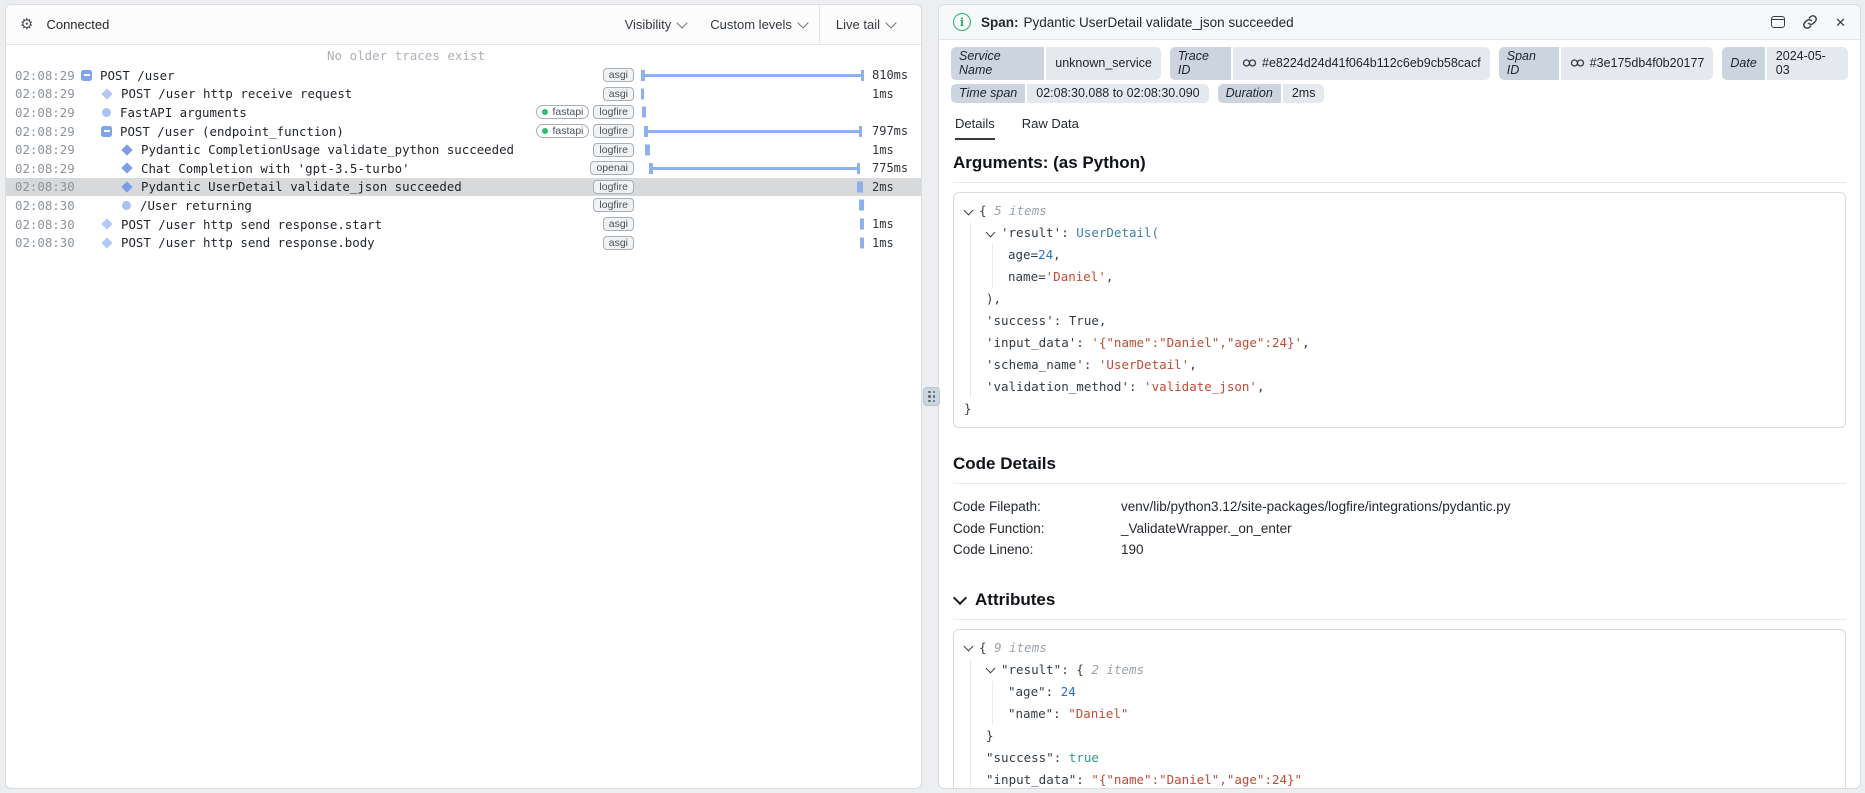 This screenshot has width=1865, height=793. I want to click on scope-badges: fastapi logfire, so click(588, 112).